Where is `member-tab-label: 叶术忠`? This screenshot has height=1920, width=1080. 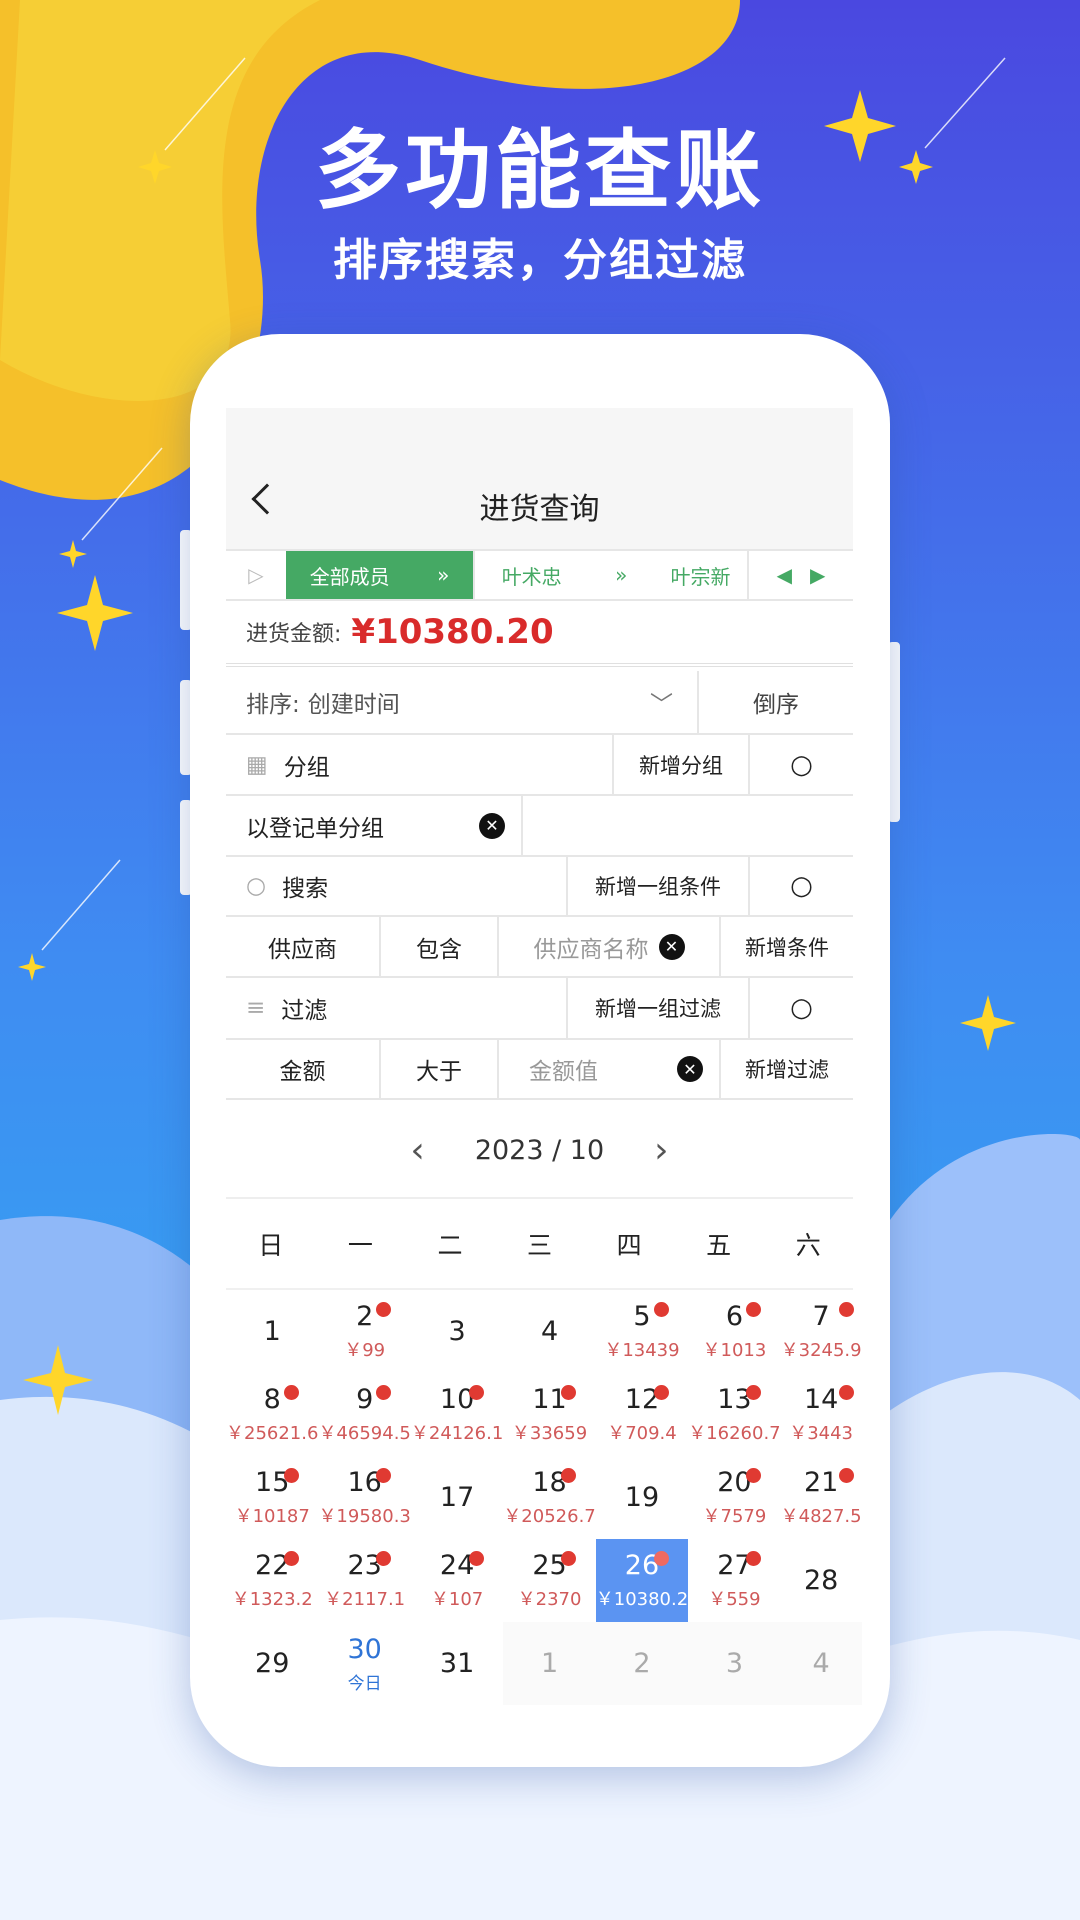
member-tab-label: 叶术忠 is located at coordinates (531, 576).